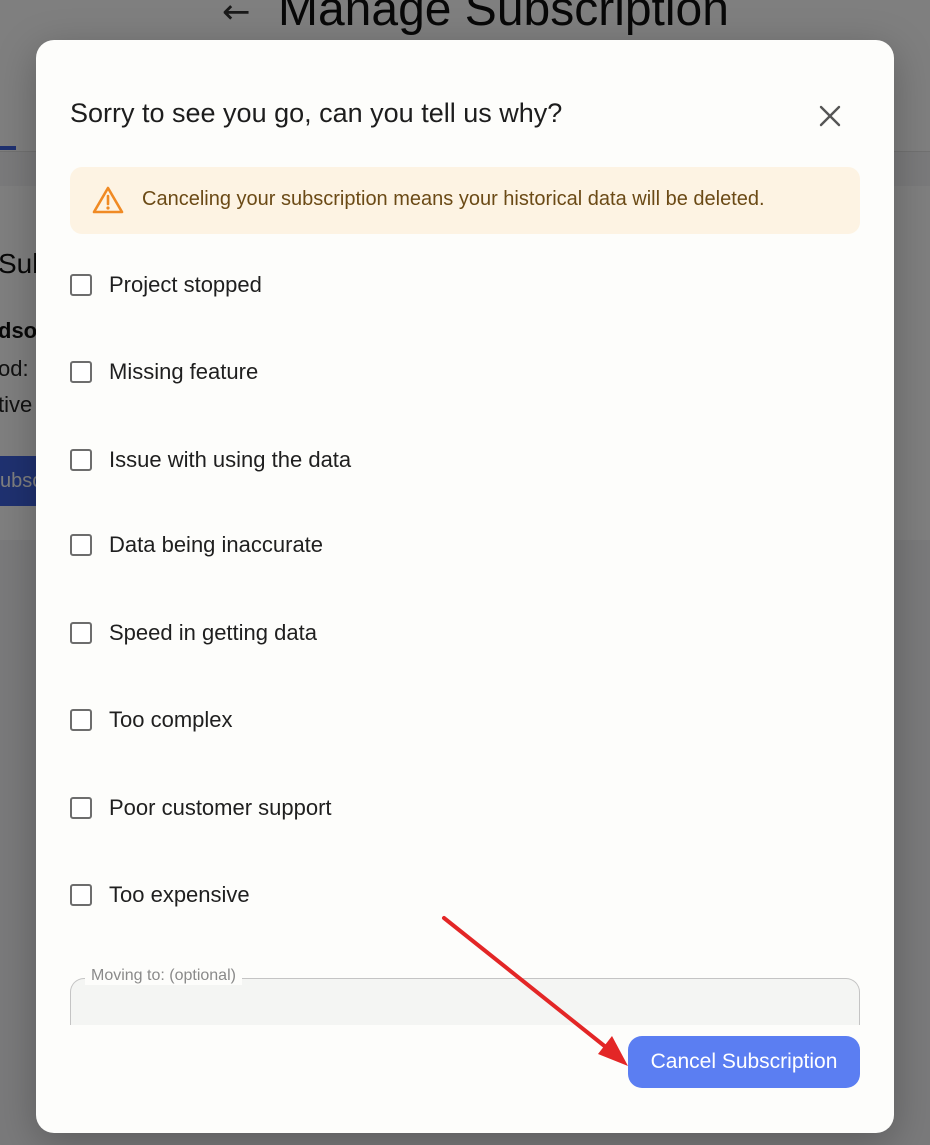 The image size is (930, 1145). I want to click on option-label: Missing feature, so click(184, 371).